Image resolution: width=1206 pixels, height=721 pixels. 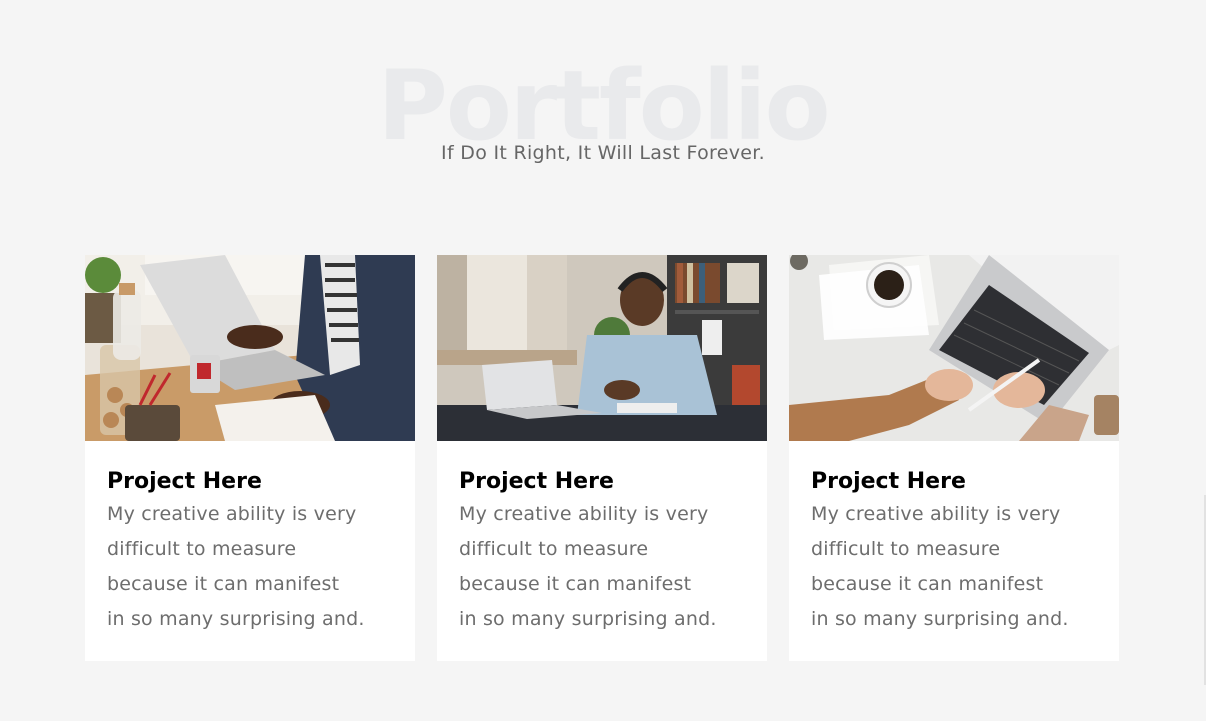 I want to click on portfolio-watermark-title: Portfolio, so click(x=603, y=106).